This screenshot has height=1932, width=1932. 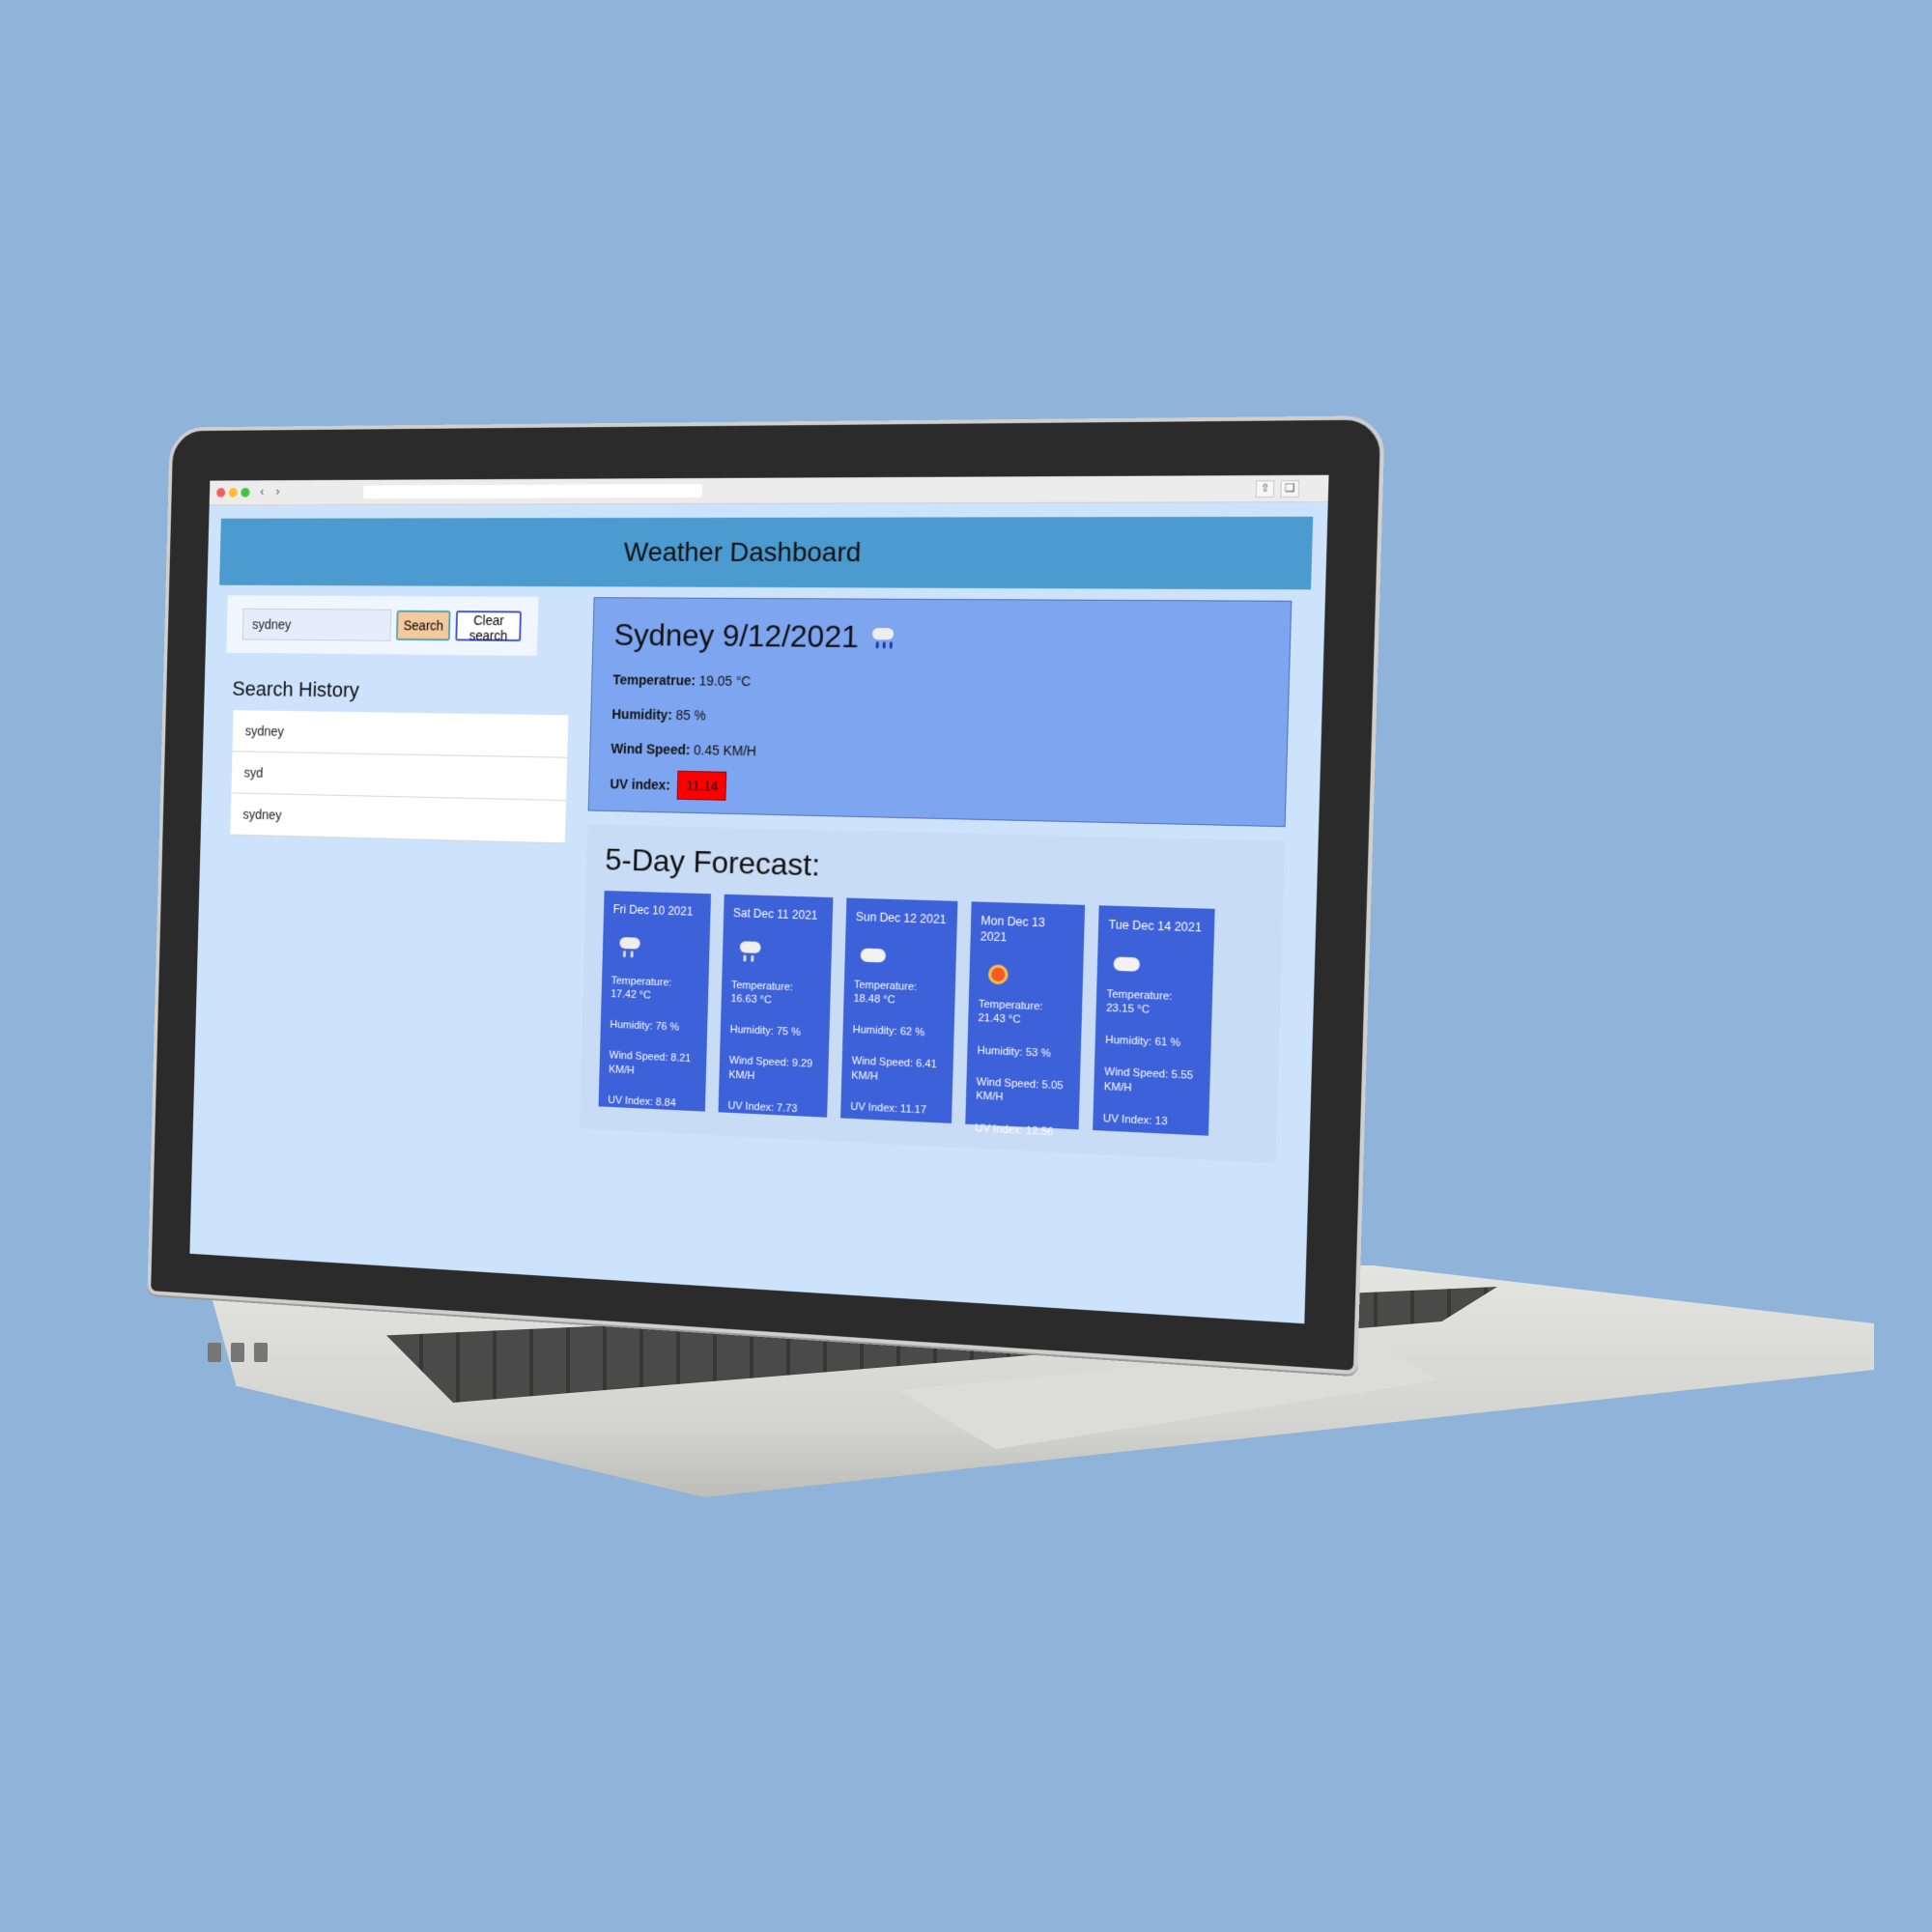 I want to click on uv-index-badge: 11.14, so click(x=702, y=785).